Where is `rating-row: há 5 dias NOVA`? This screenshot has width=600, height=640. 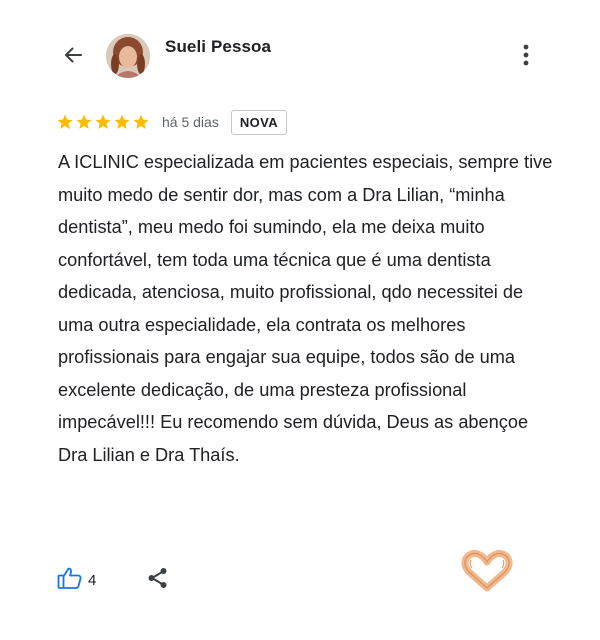 rating-row: há 5 dias NOVA is located at coordinates (172, 122).